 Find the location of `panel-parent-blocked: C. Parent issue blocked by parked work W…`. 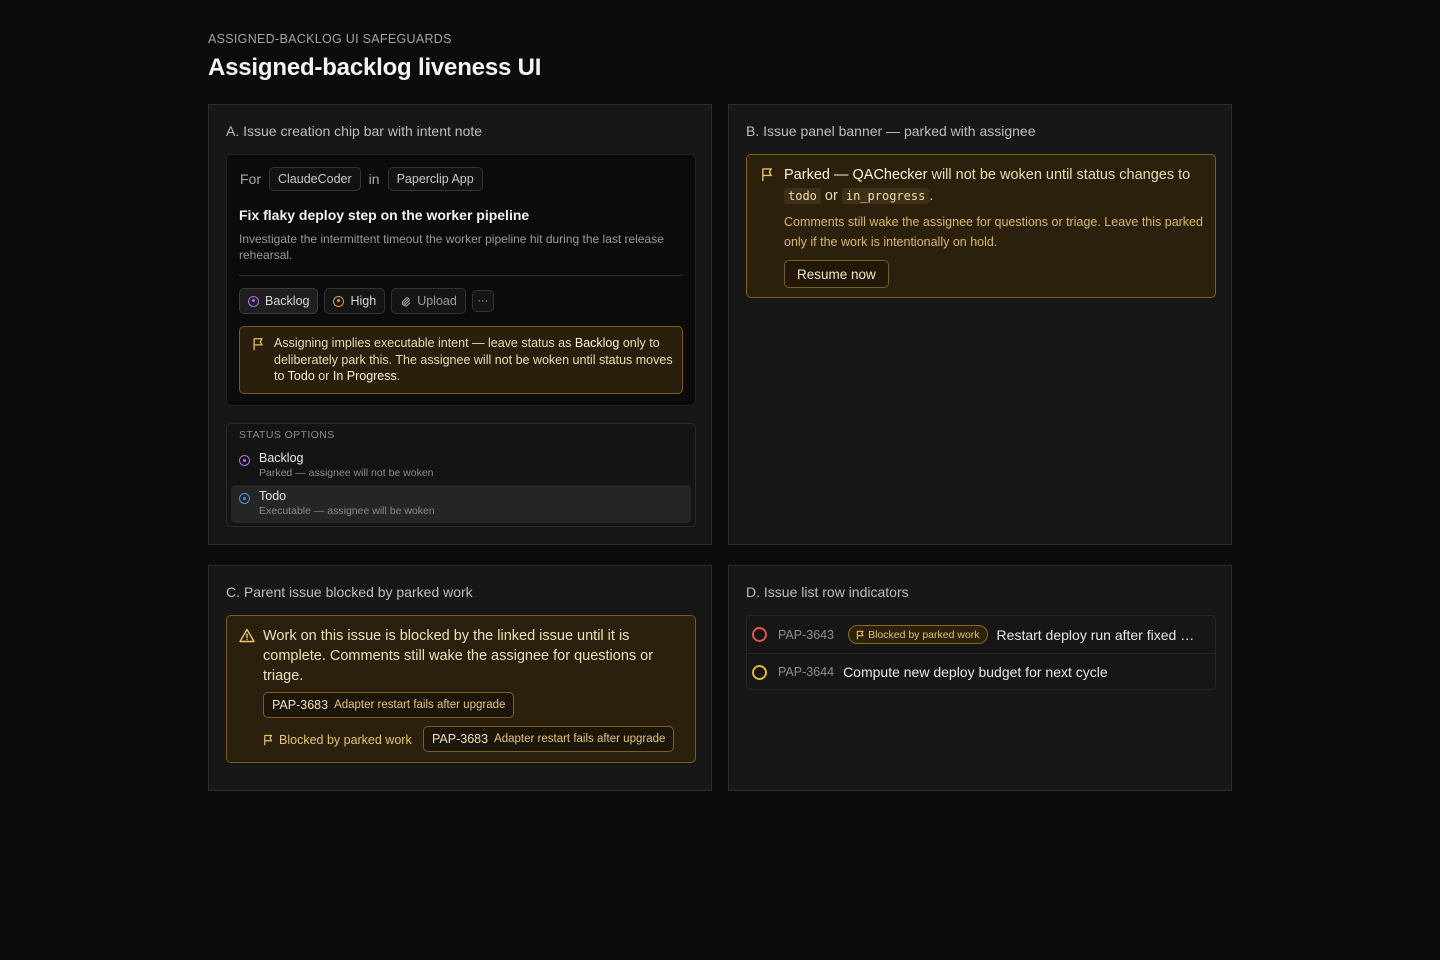

panel-parent-blocked: C. Parent issue blocked by parked work W… is located at coordinates (460, 678).